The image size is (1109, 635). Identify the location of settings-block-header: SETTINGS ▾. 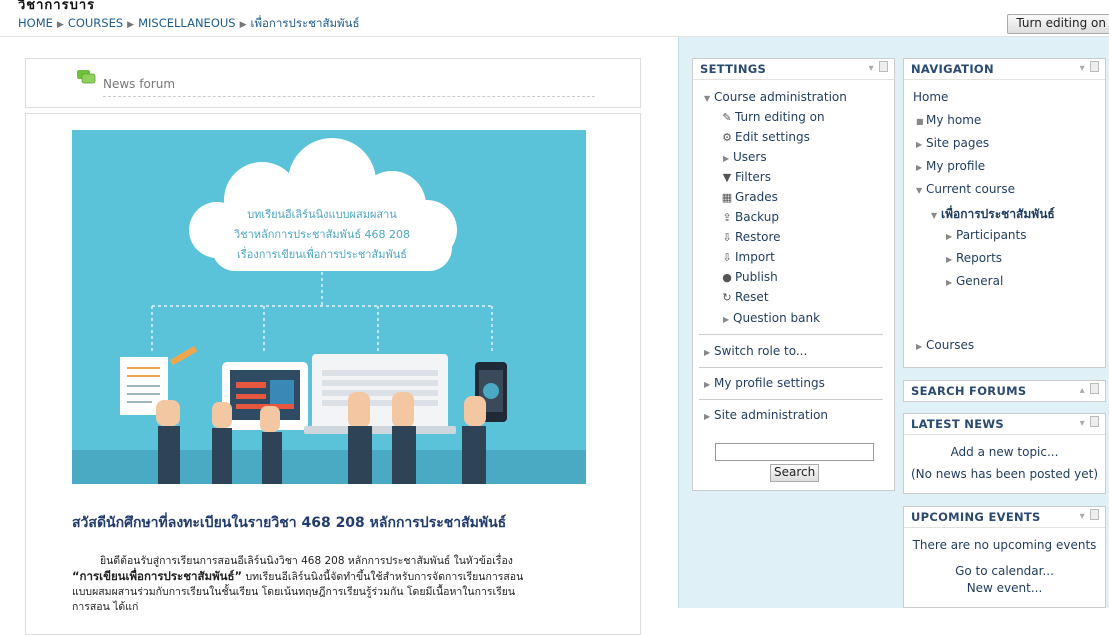
(793, 69).